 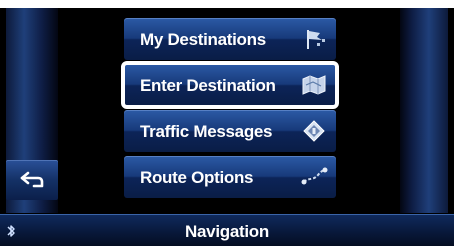 What do you see at coordinates (314, 176) in the screenshot?
I see `route-options-icon` at bounding box center [314, 176].